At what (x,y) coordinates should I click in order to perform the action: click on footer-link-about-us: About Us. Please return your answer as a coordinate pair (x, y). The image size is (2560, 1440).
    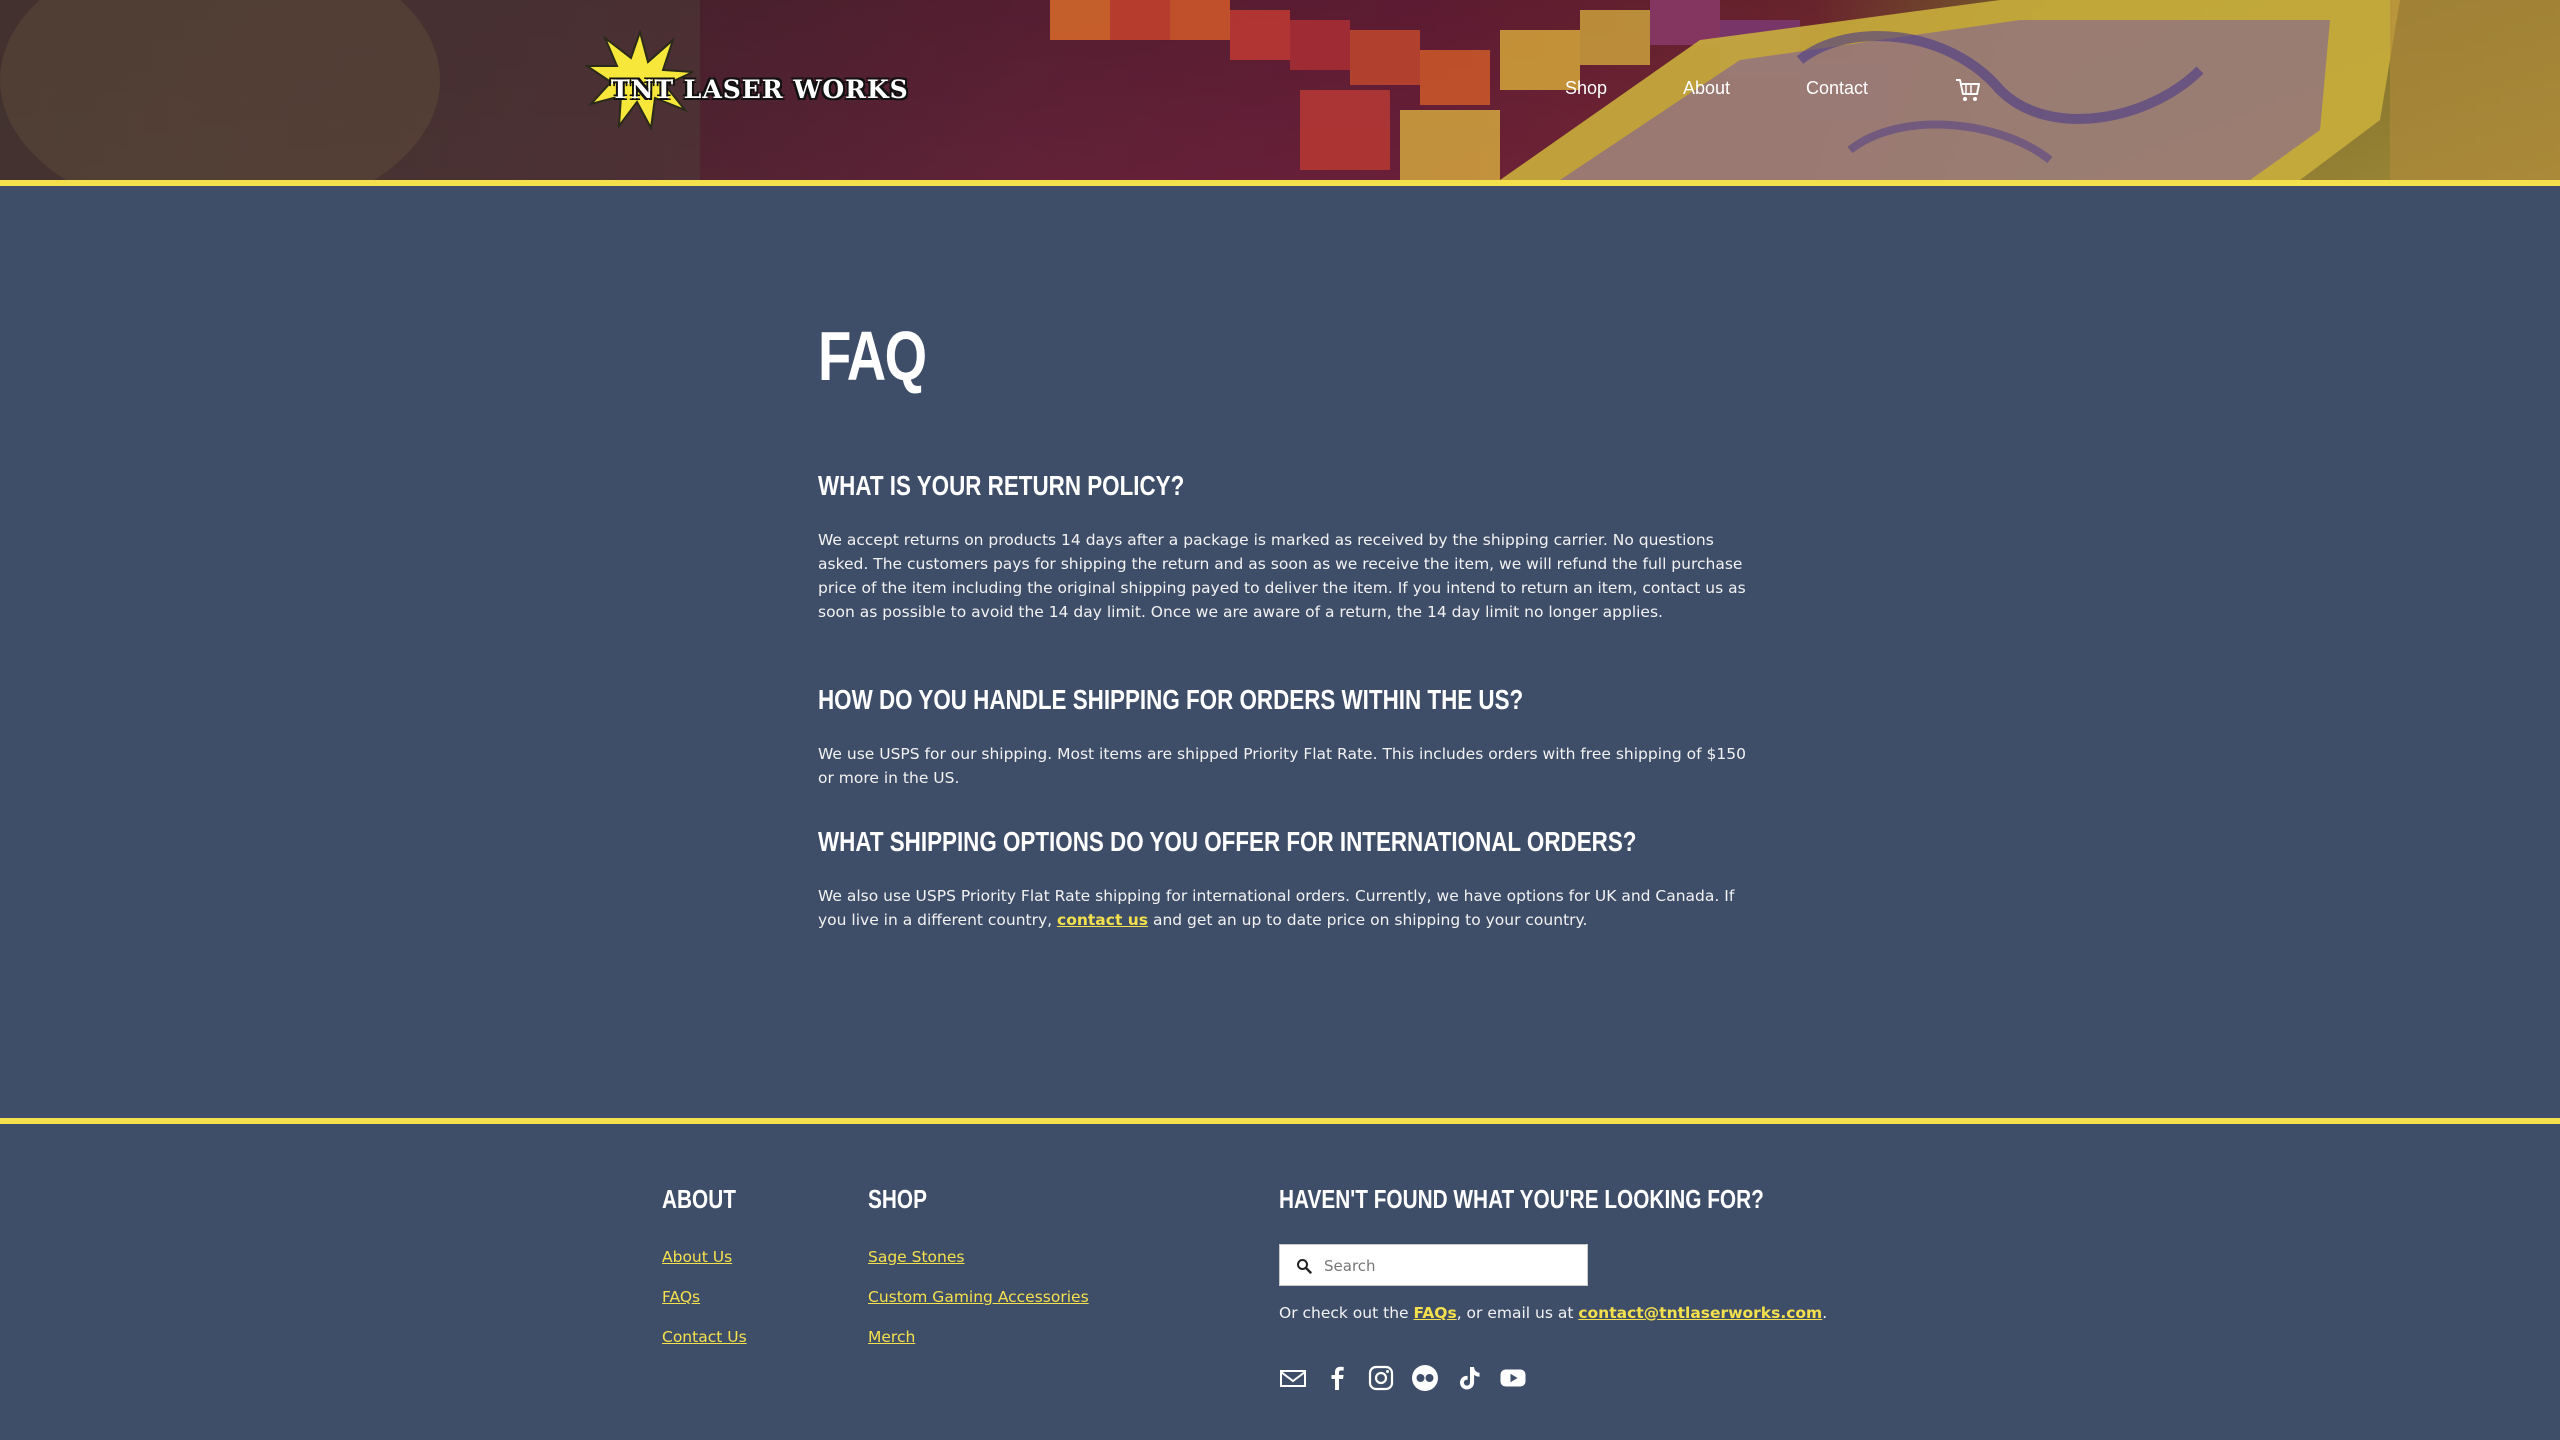
    Looking at the image, I should click on (697, 1257).